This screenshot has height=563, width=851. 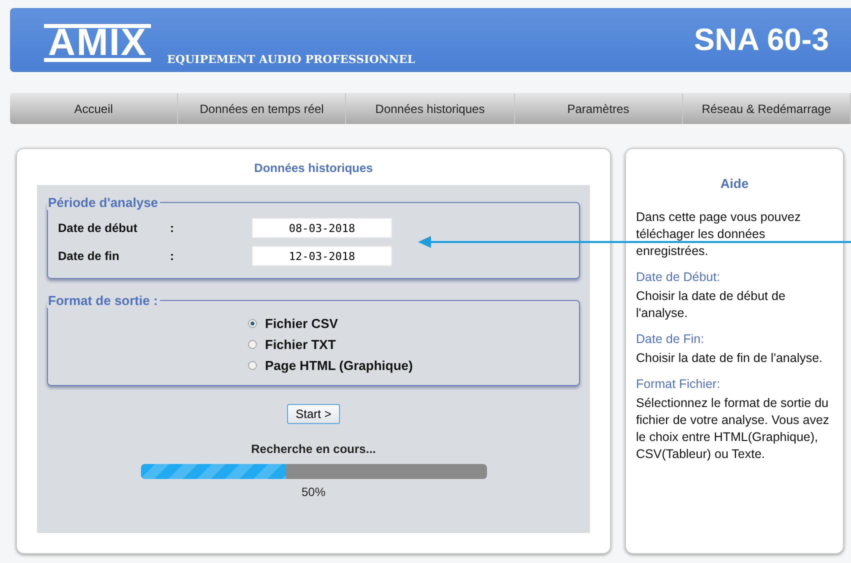 What do you see at coordinates (313, 168) in the screenshot?
I see `panel-title: Données historiques` at bounding box center [313, 168].